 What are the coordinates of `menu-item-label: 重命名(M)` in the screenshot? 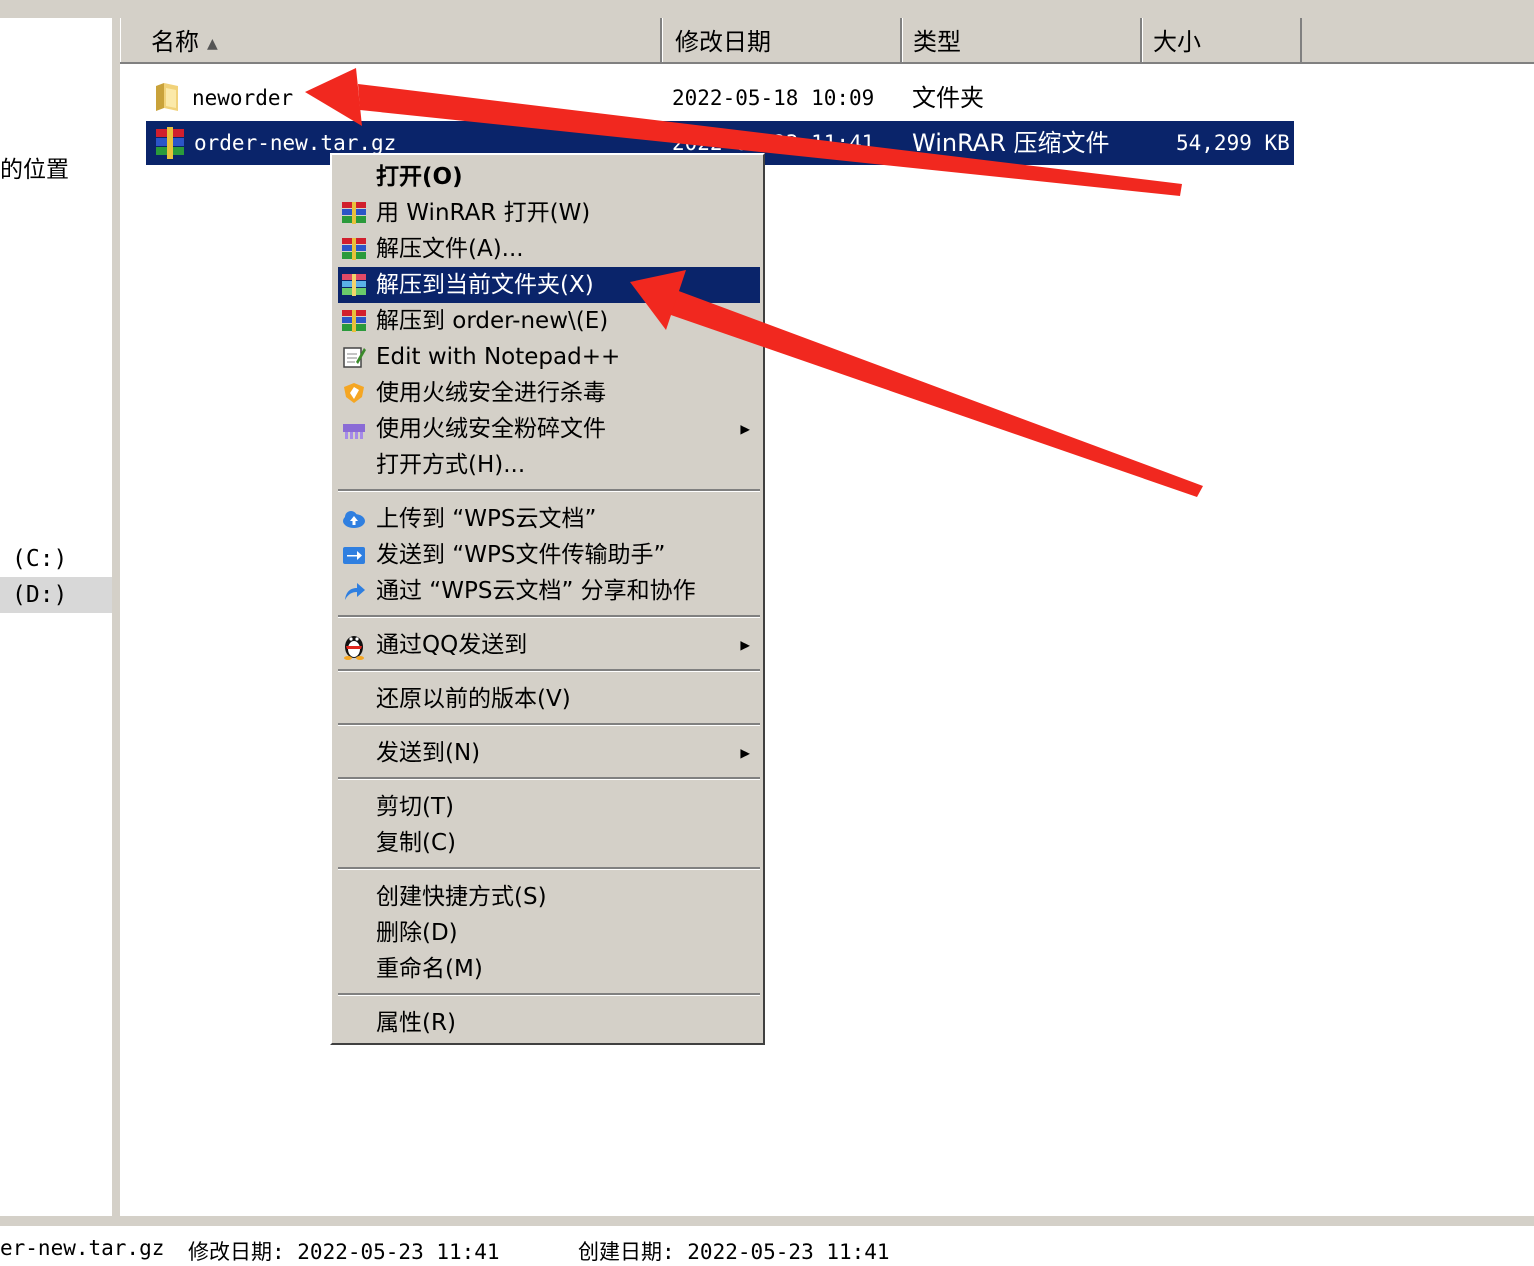 It's located at (429, 969).